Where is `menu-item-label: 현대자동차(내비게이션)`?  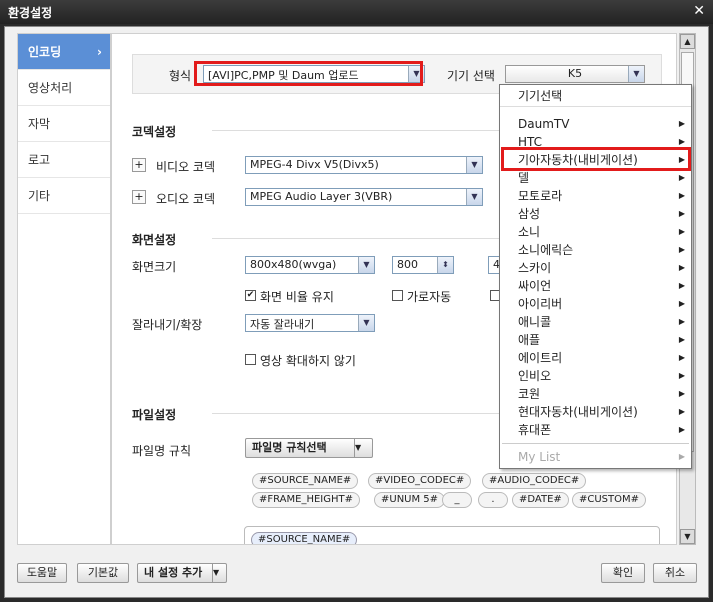
menu-item-label: 현대자동차(내비게이션) is located at coordinates (578, 412).